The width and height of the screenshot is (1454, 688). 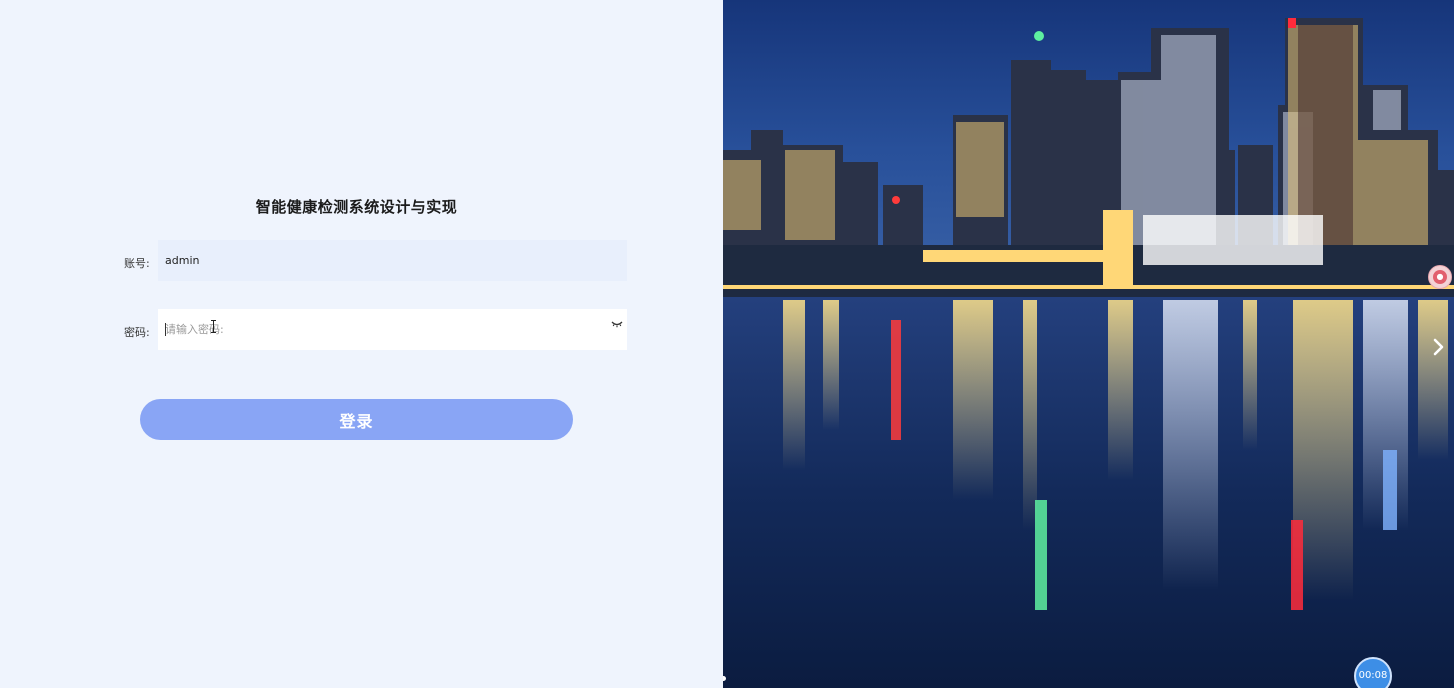 I want to click on account-input, so click(x=392, y=260).